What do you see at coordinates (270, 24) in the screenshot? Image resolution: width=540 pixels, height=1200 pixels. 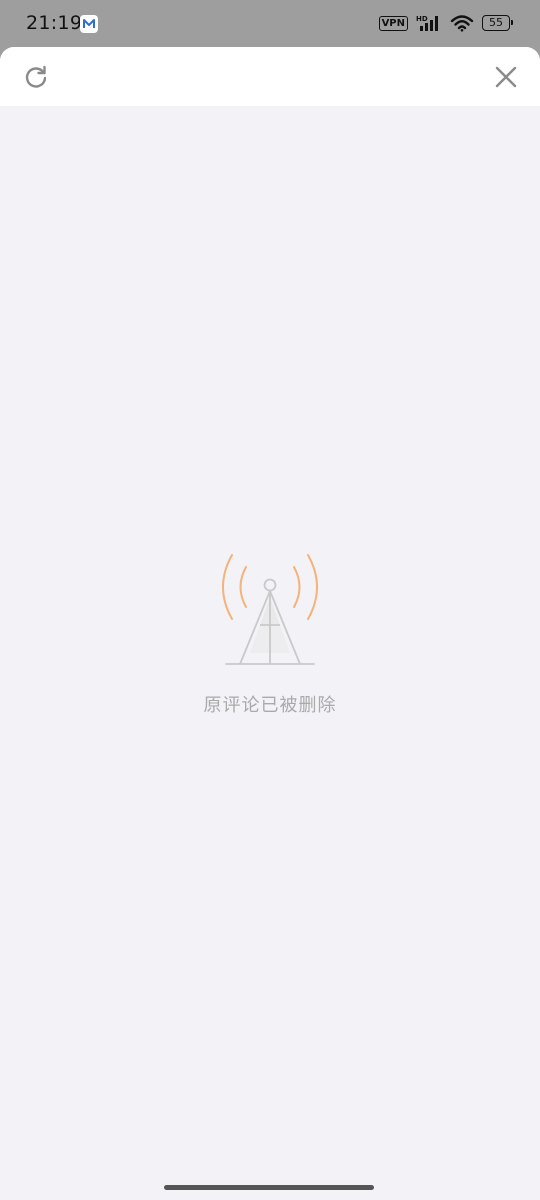 I see `status-bar: 21:19 VPN HD 55` at bounding box center [270, 24].